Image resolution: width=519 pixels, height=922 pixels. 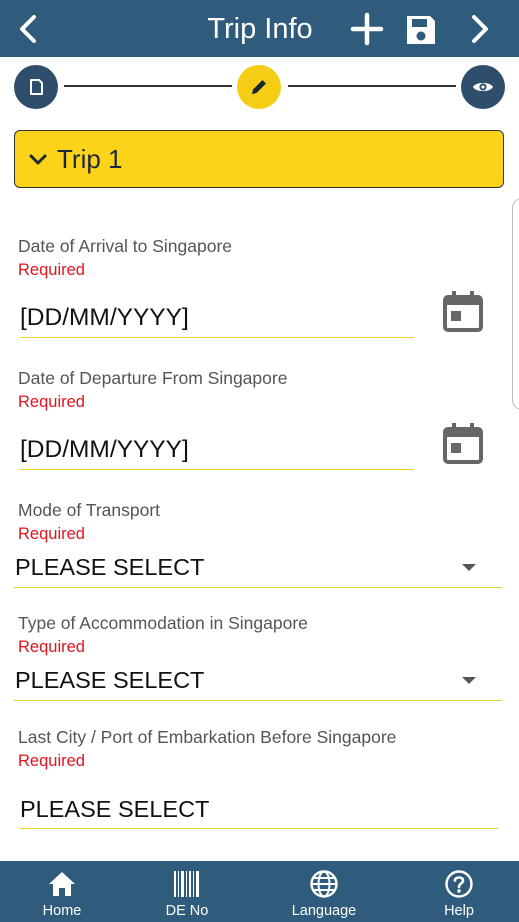 I want to click on nav-de-no: DE No, so click(x=187, y=891).